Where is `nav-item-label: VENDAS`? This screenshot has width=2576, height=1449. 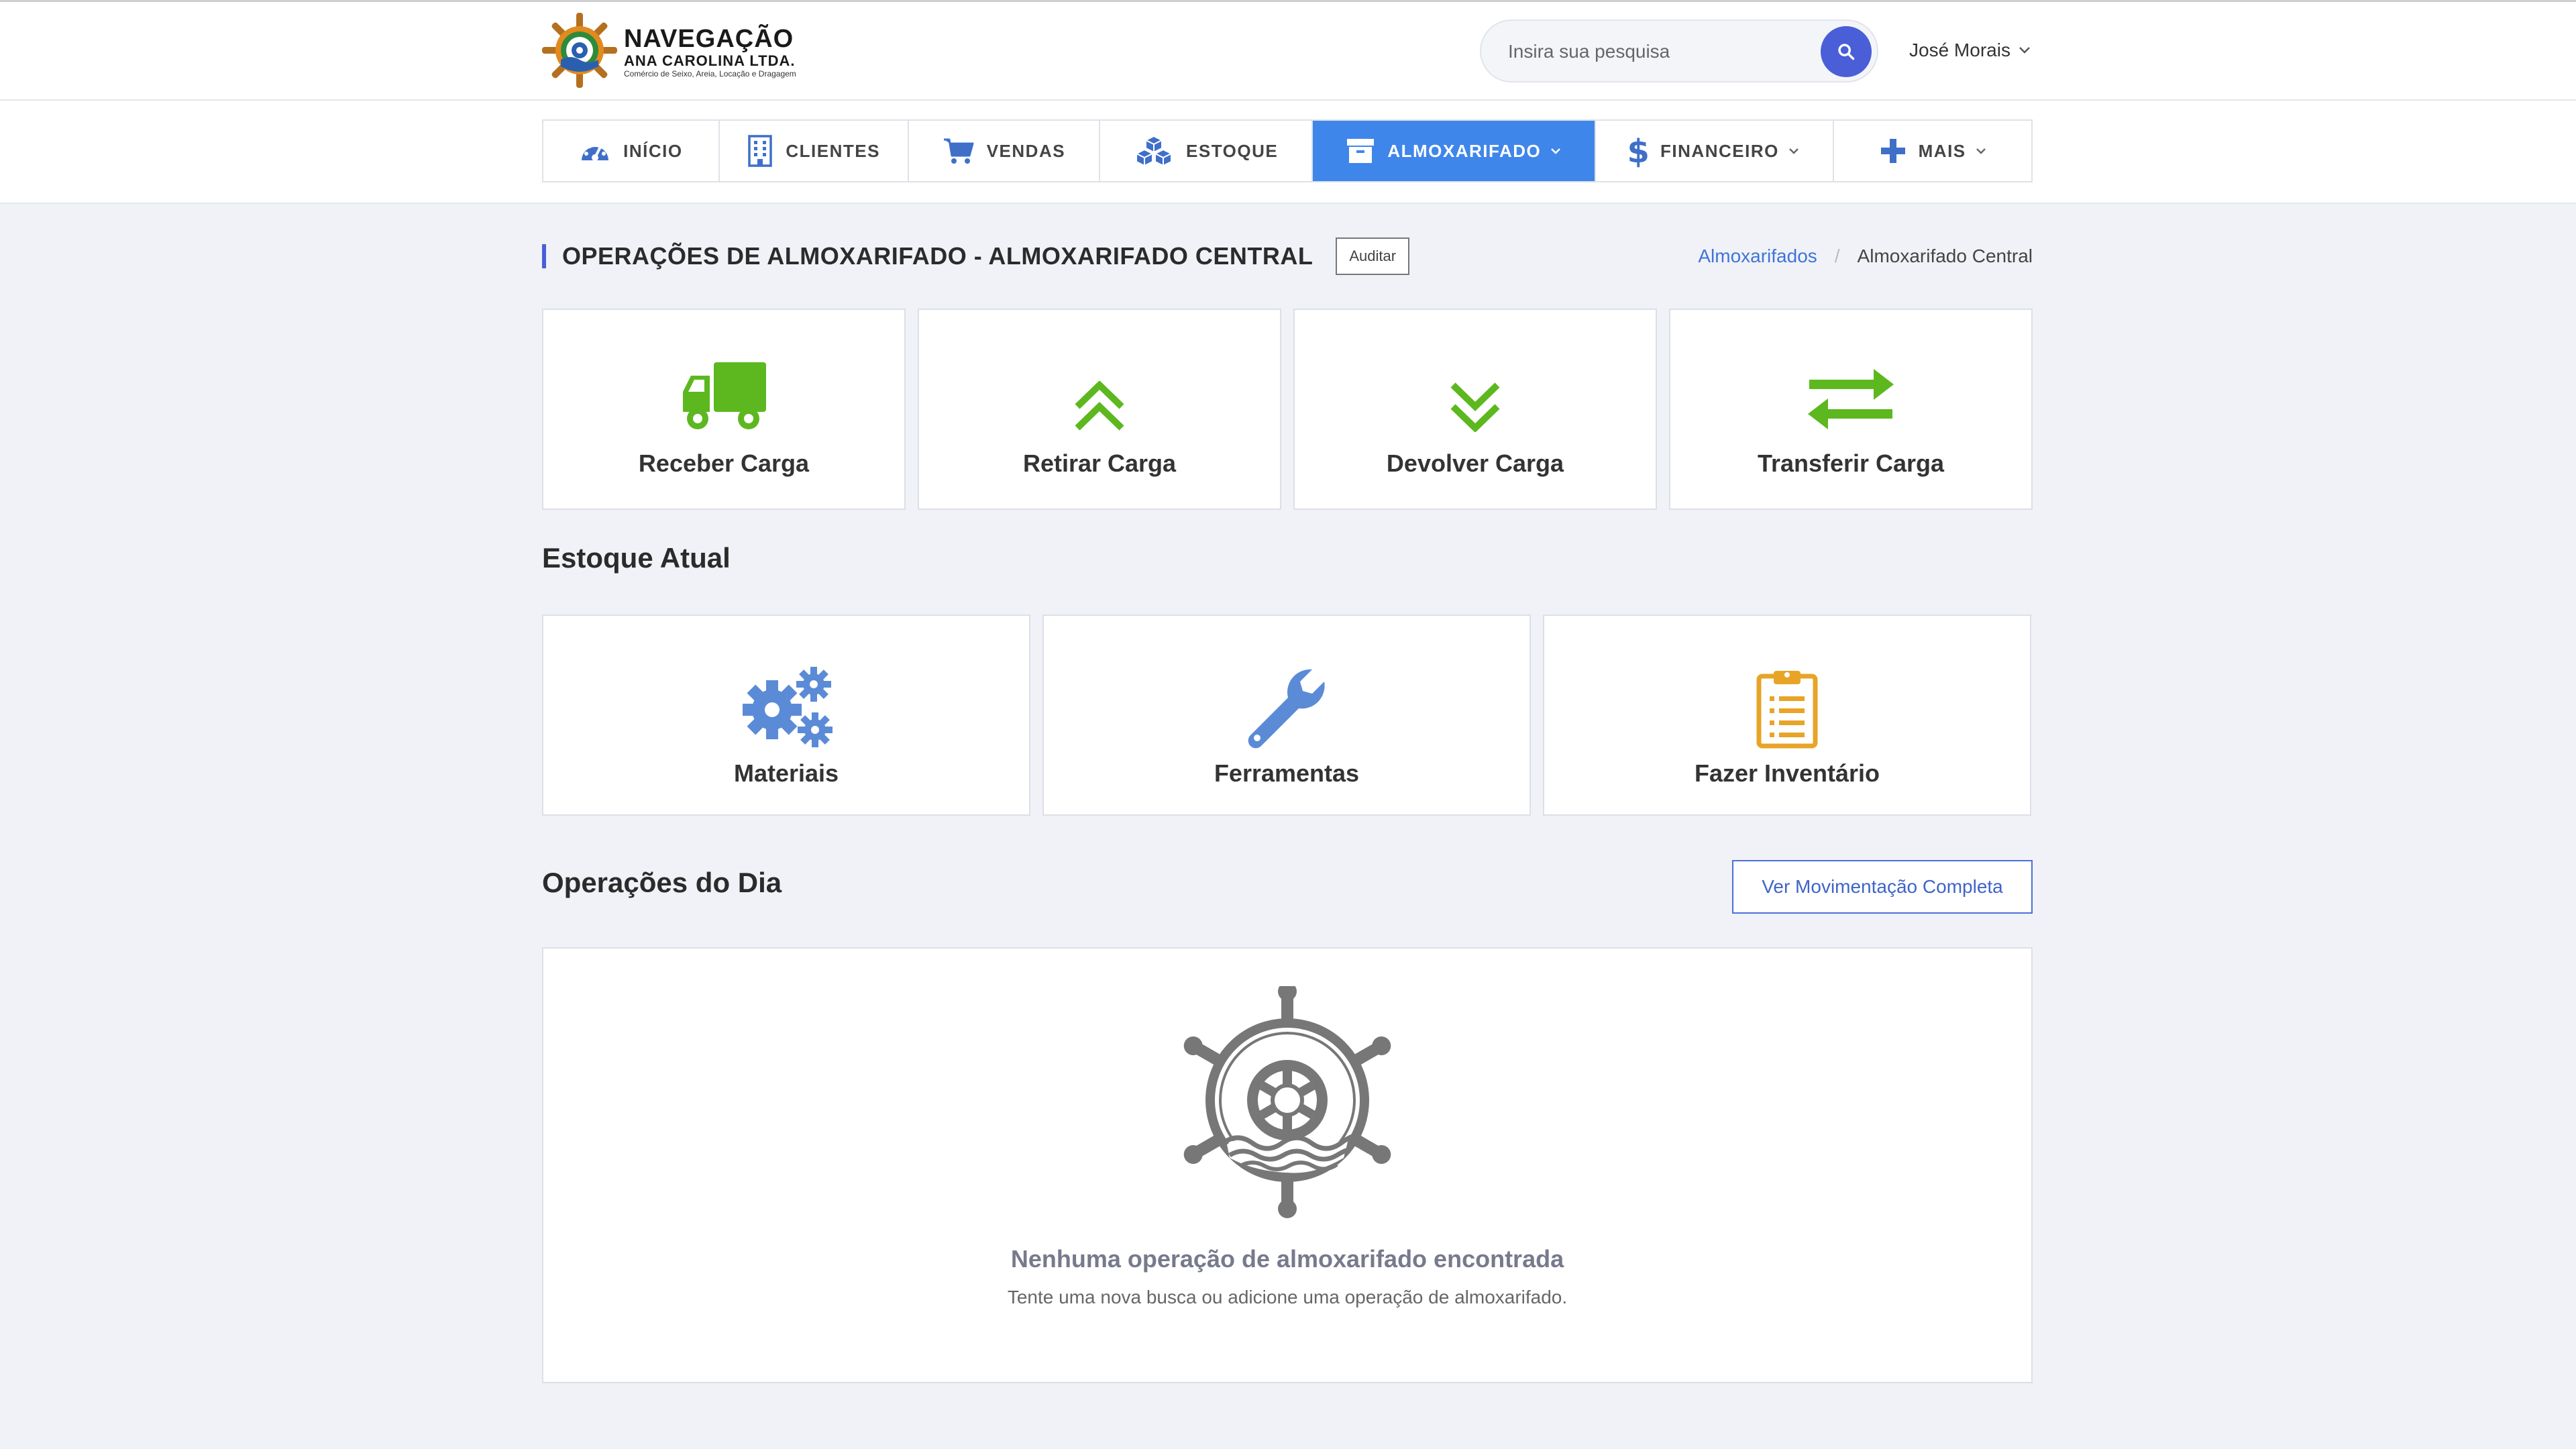 nav-item-label: VENDAS is located at coordinates (1026, 150).